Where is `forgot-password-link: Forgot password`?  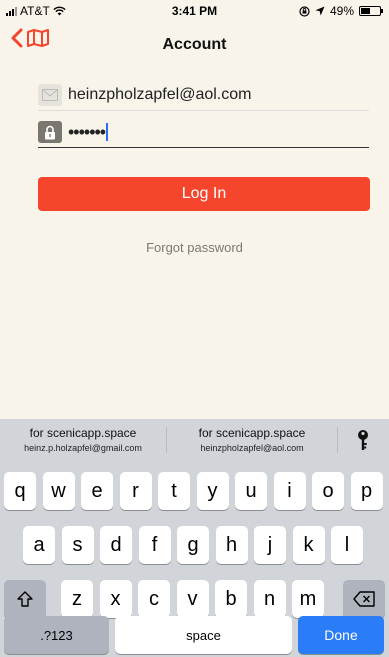
forgot-password-link: Forgot password is located at coordinates (194, 247).